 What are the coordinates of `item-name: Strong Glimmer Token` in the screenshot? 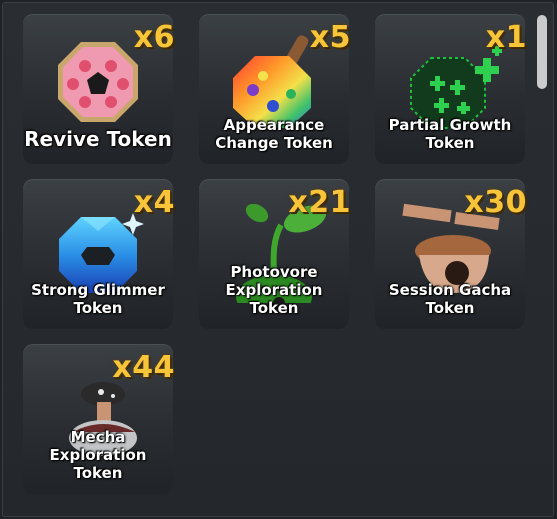 It's located at (98, 299).